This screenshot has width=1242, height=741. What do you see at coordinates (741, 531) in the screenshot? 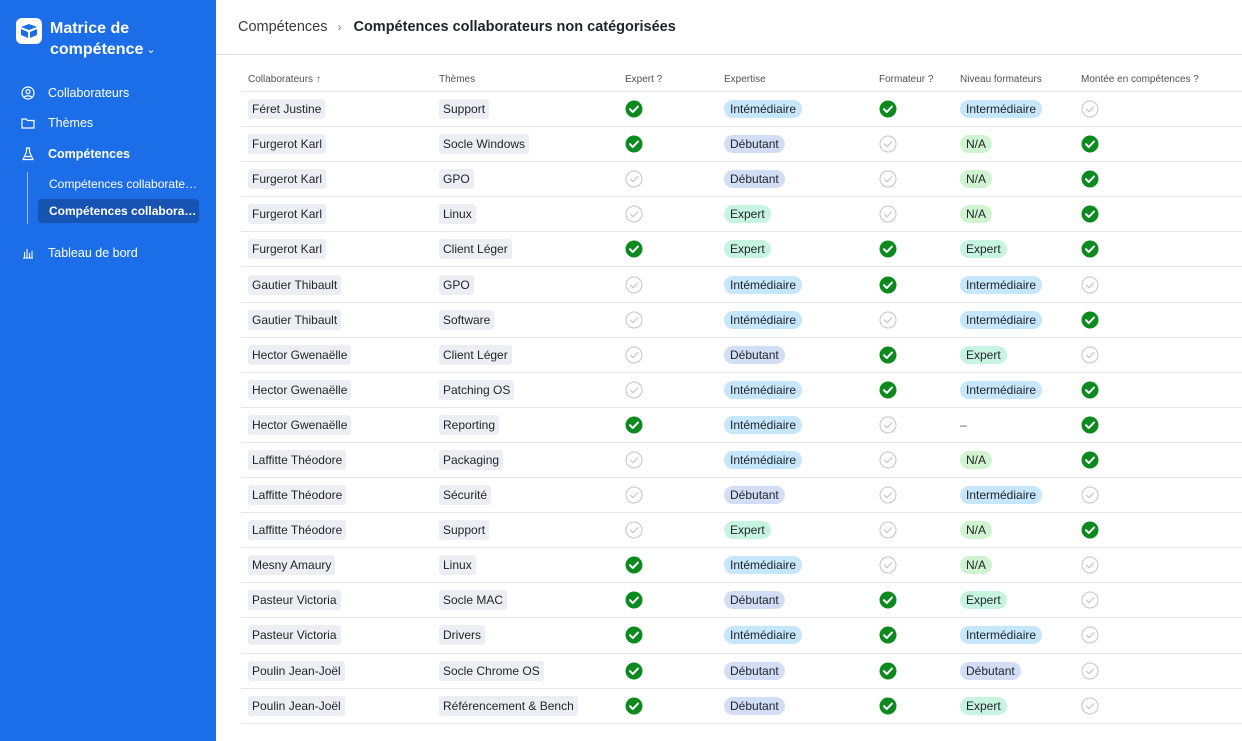
I see `table-row: Laffitte Théodore Support Expert N/A` at bounding box center [741, 531].